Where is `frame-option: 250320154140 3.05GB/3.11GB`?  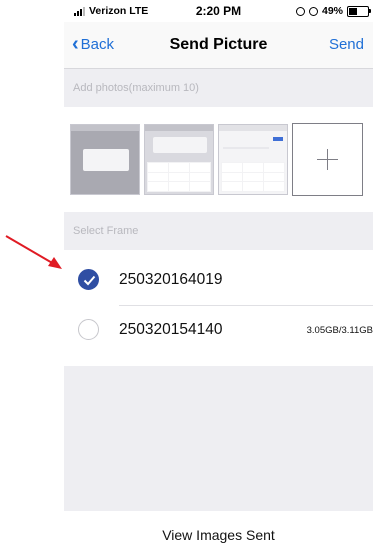
frame-option: 250320154140 3.05GB/3.11GB is located at coordinates (218, 330).